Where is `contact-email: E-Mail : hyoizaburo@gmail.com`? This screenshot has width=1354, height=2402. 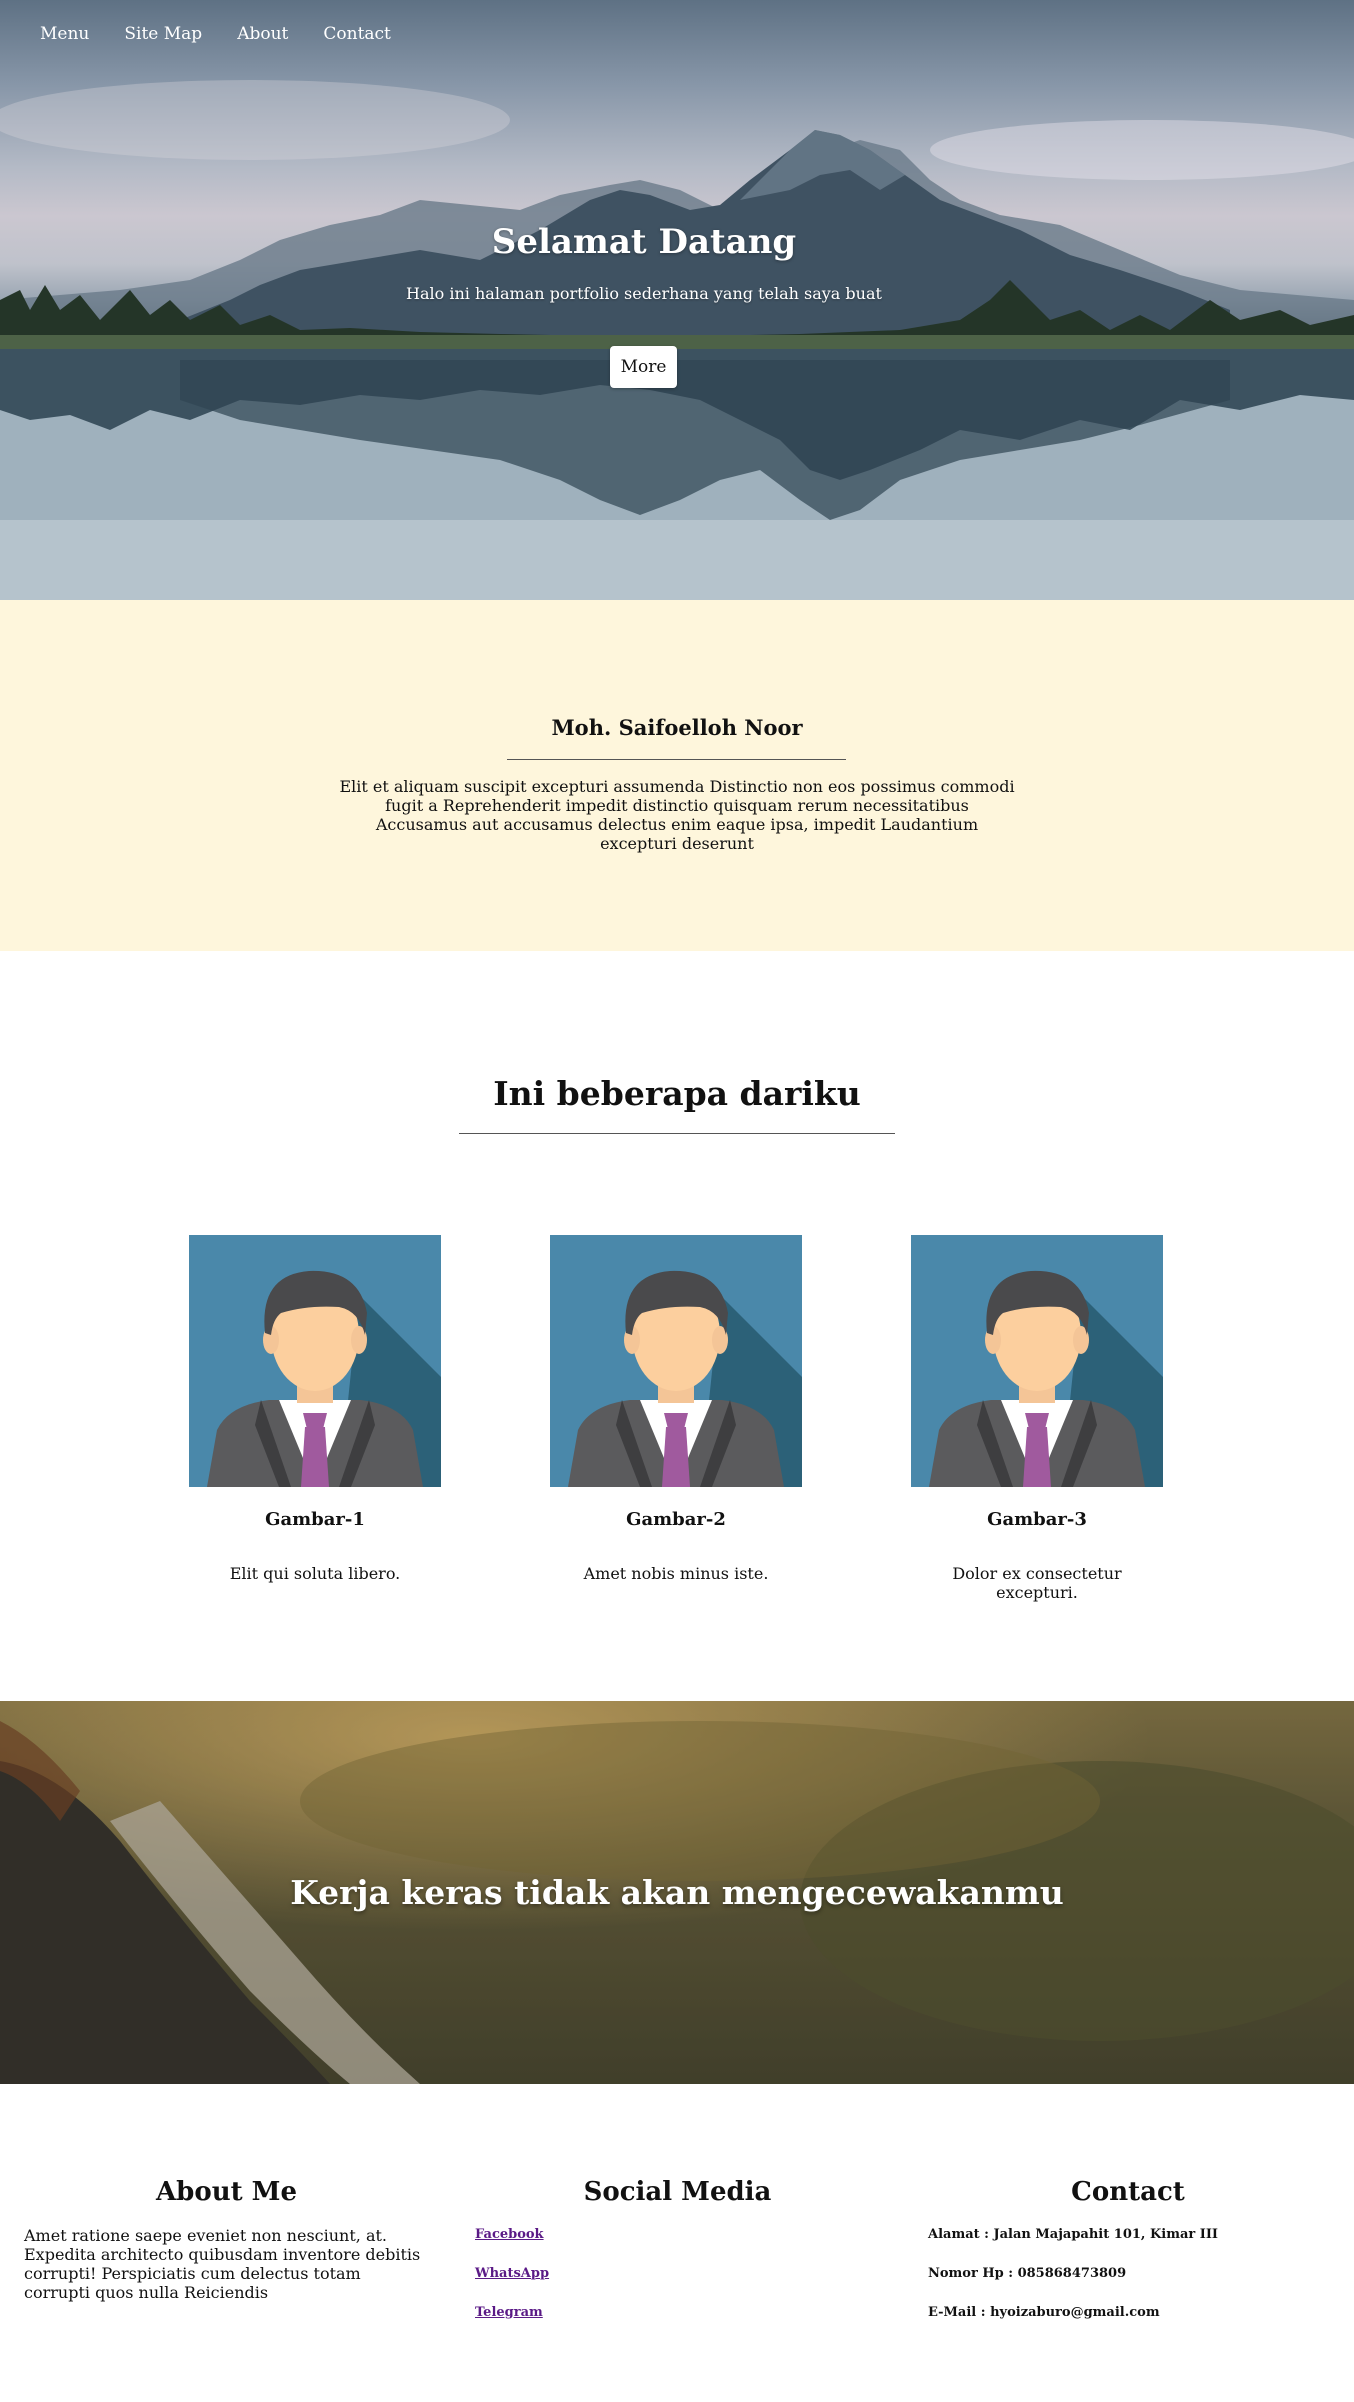
contact-email: E-Mail : hyoizaburo@gmail.com is located at coordinates (1044, 2312).